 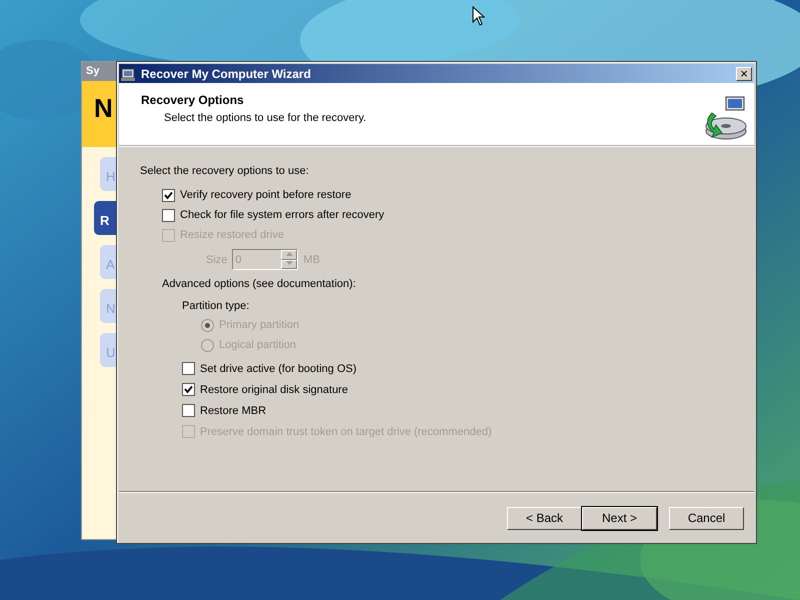 What do you see at coordinates (544, 518) in the screenshot?
I see `wizard-button: < Back` at bounding box center [544, 518].